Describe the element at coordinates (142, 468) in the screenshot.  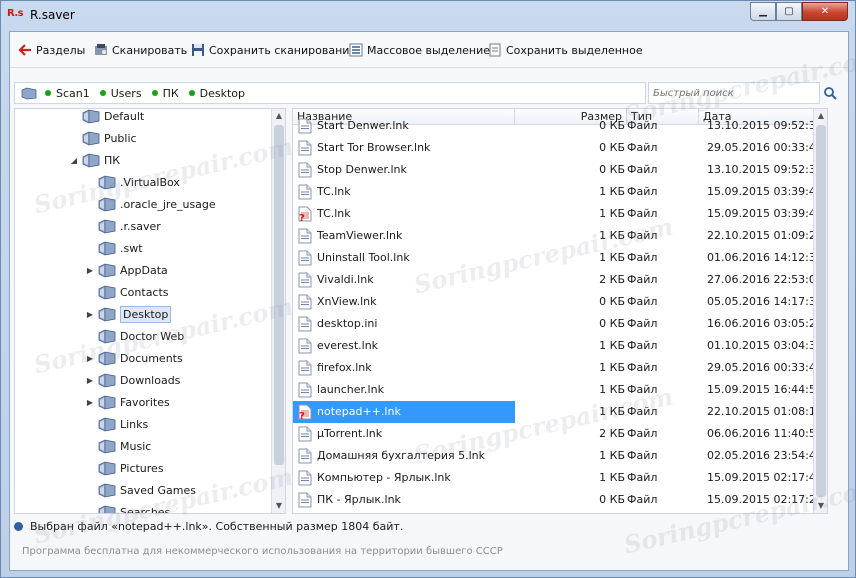
I see `tree-item-label: Pictures` at that location.